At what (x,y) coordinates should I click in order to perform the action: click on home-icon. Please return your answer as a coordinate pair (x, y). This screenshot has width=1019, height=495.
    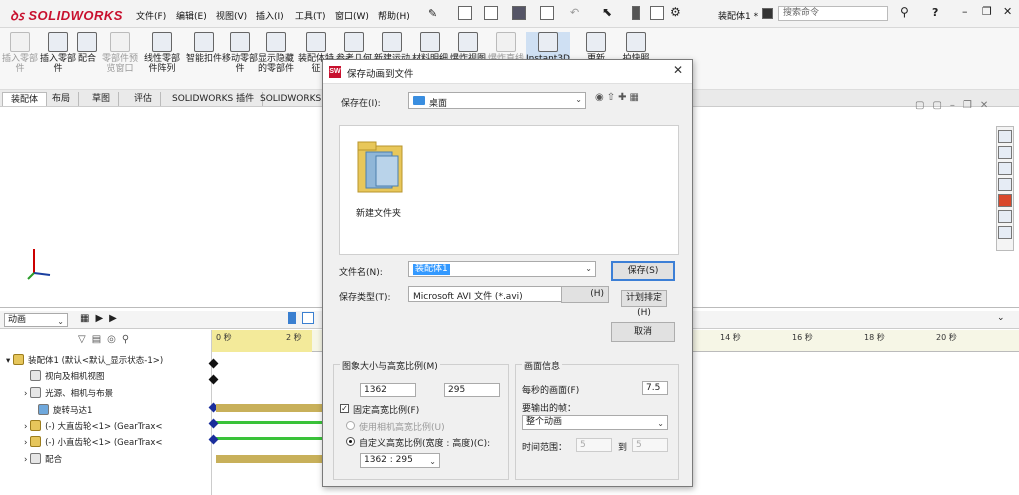
    Looking at the image, I should click on (1005, 136).